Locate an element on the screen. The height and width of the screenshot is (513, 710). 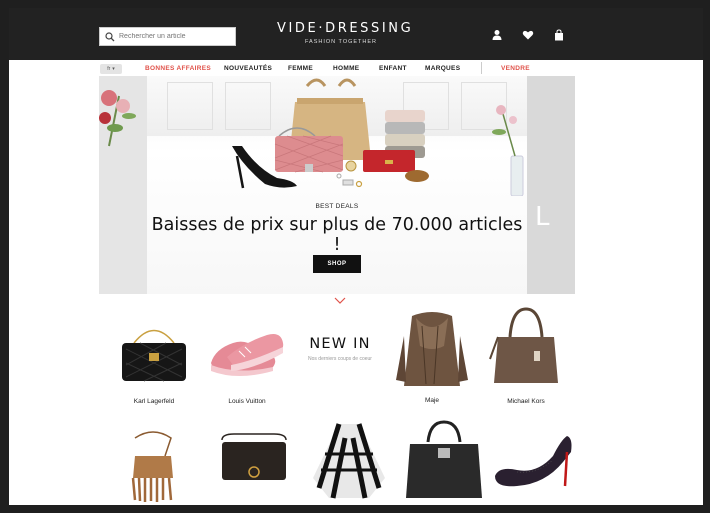
hero-eyebrow: BEST DEALS is located at coordinates (337, 206).